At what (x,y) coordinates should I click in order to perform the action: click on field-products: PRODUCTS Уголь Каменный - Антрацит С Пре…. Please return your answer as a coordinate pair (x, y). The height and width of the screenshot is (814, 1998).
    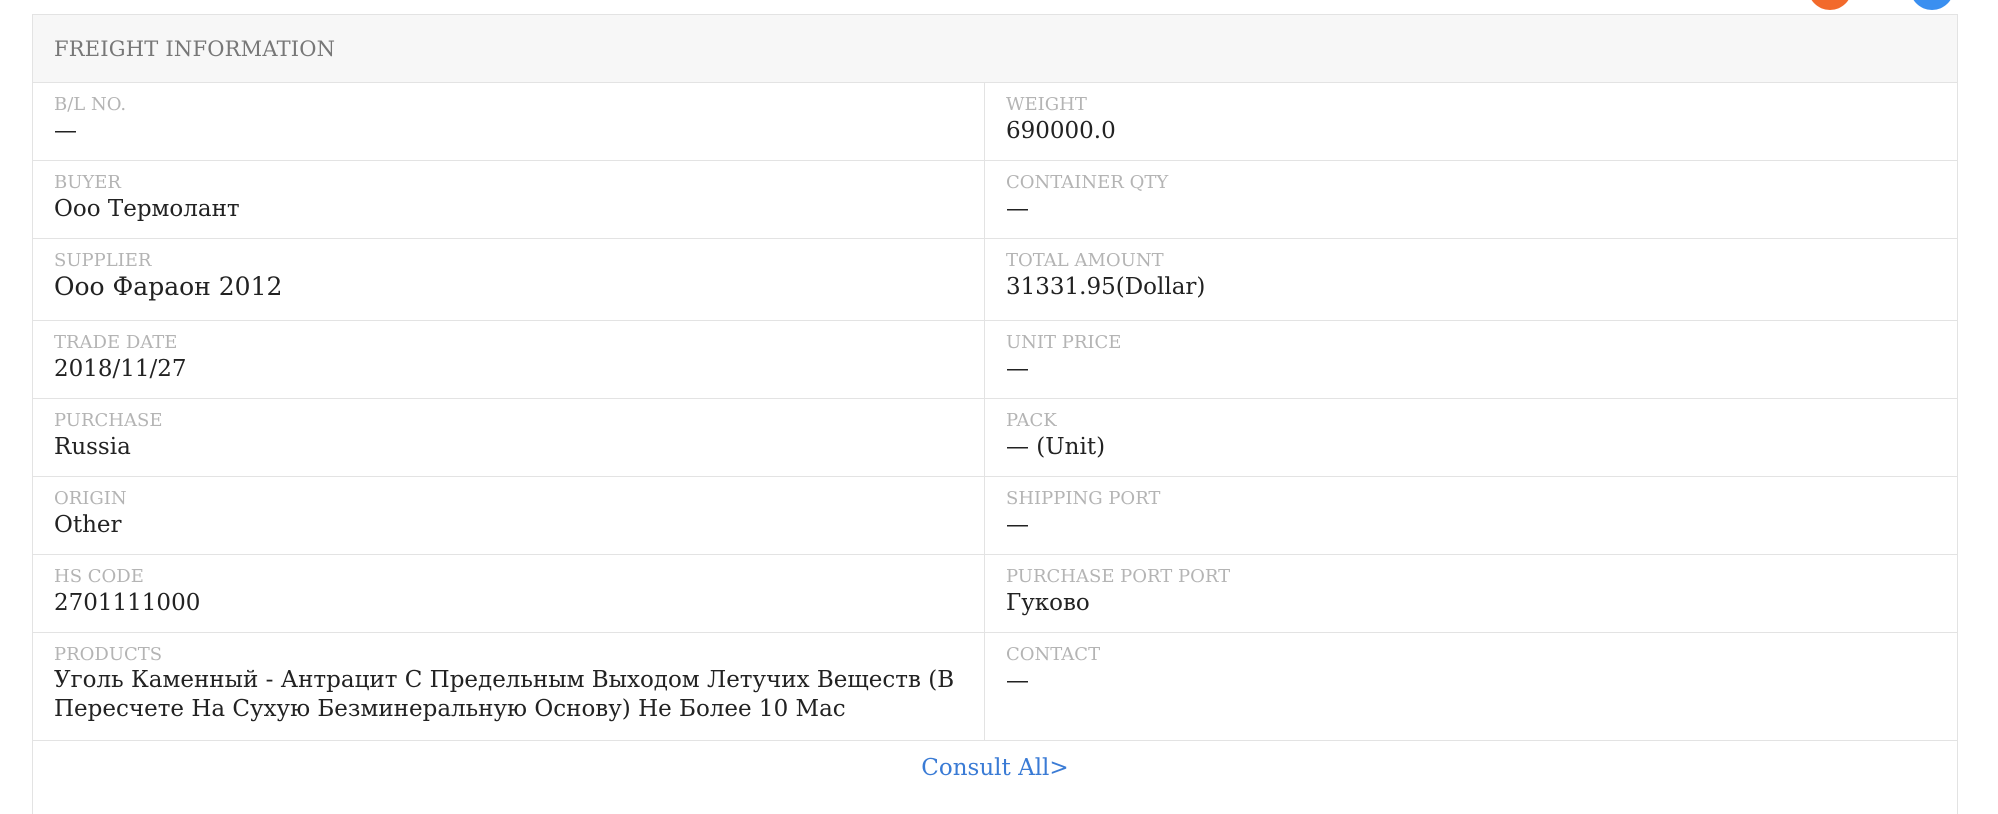
    Looking at the image, I should click on (509, 686).